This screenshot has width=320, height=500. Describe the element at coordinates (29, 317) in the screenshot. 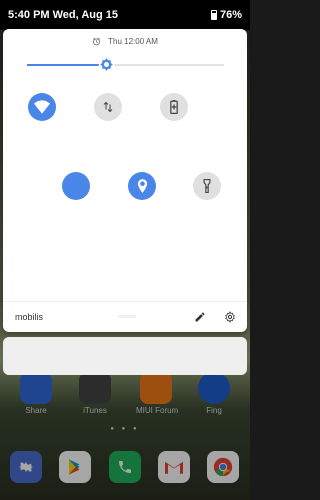

I see `carrier-name: mobilis` at that location.